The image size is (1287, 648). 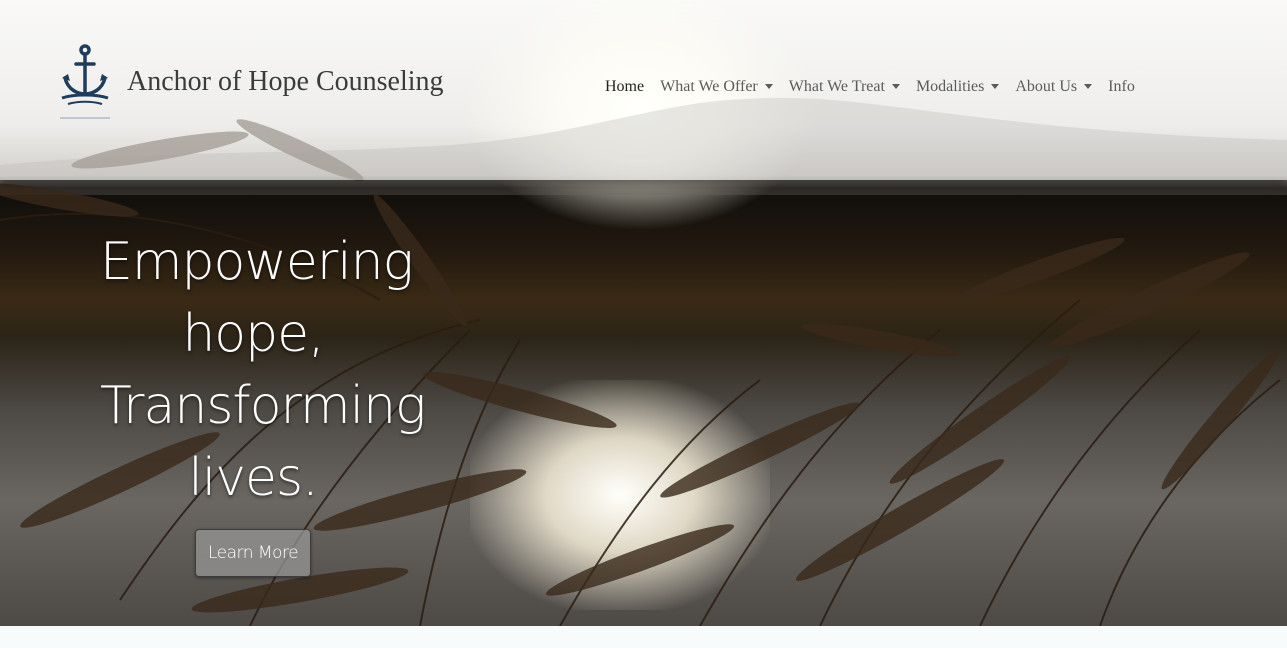 I want to click on nav-item-modalities: Modalities, so click(x=957, y=87).